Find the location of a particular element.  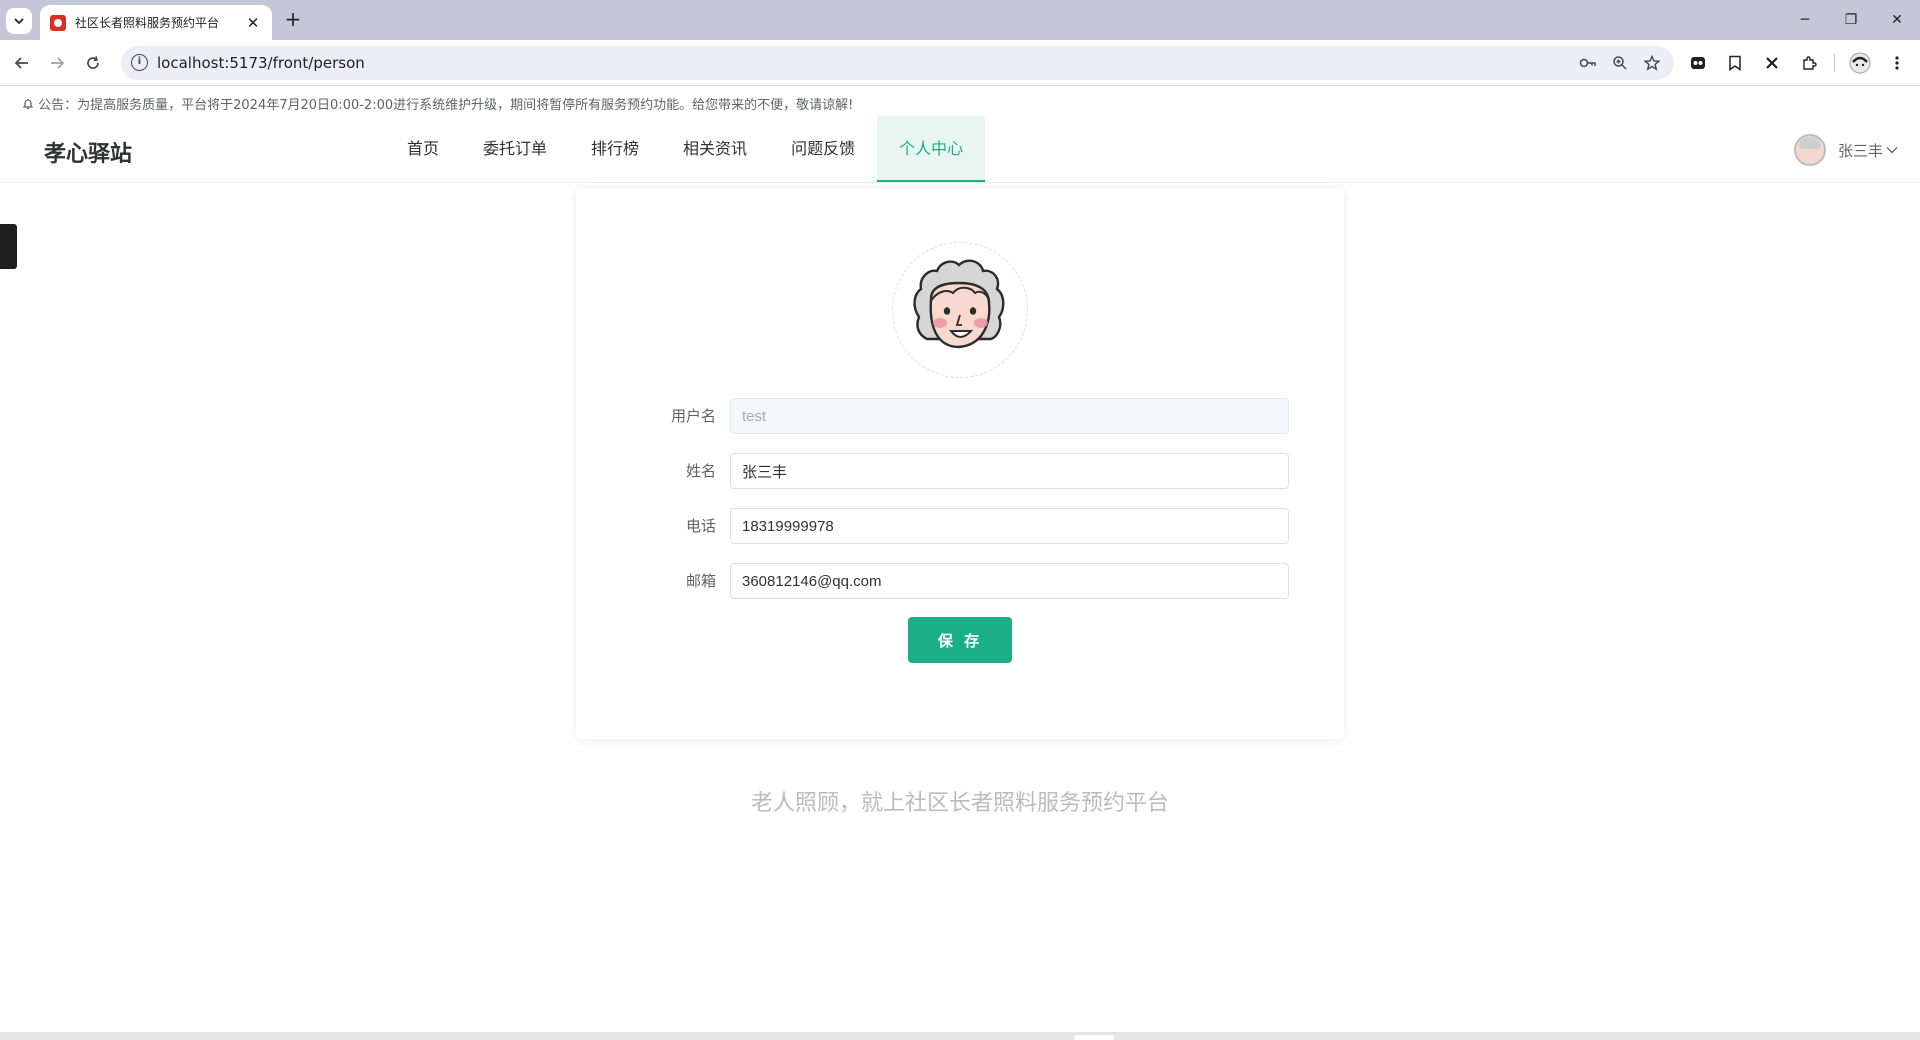

nav-item-home: 首页 is located at coordinates (423, 149).